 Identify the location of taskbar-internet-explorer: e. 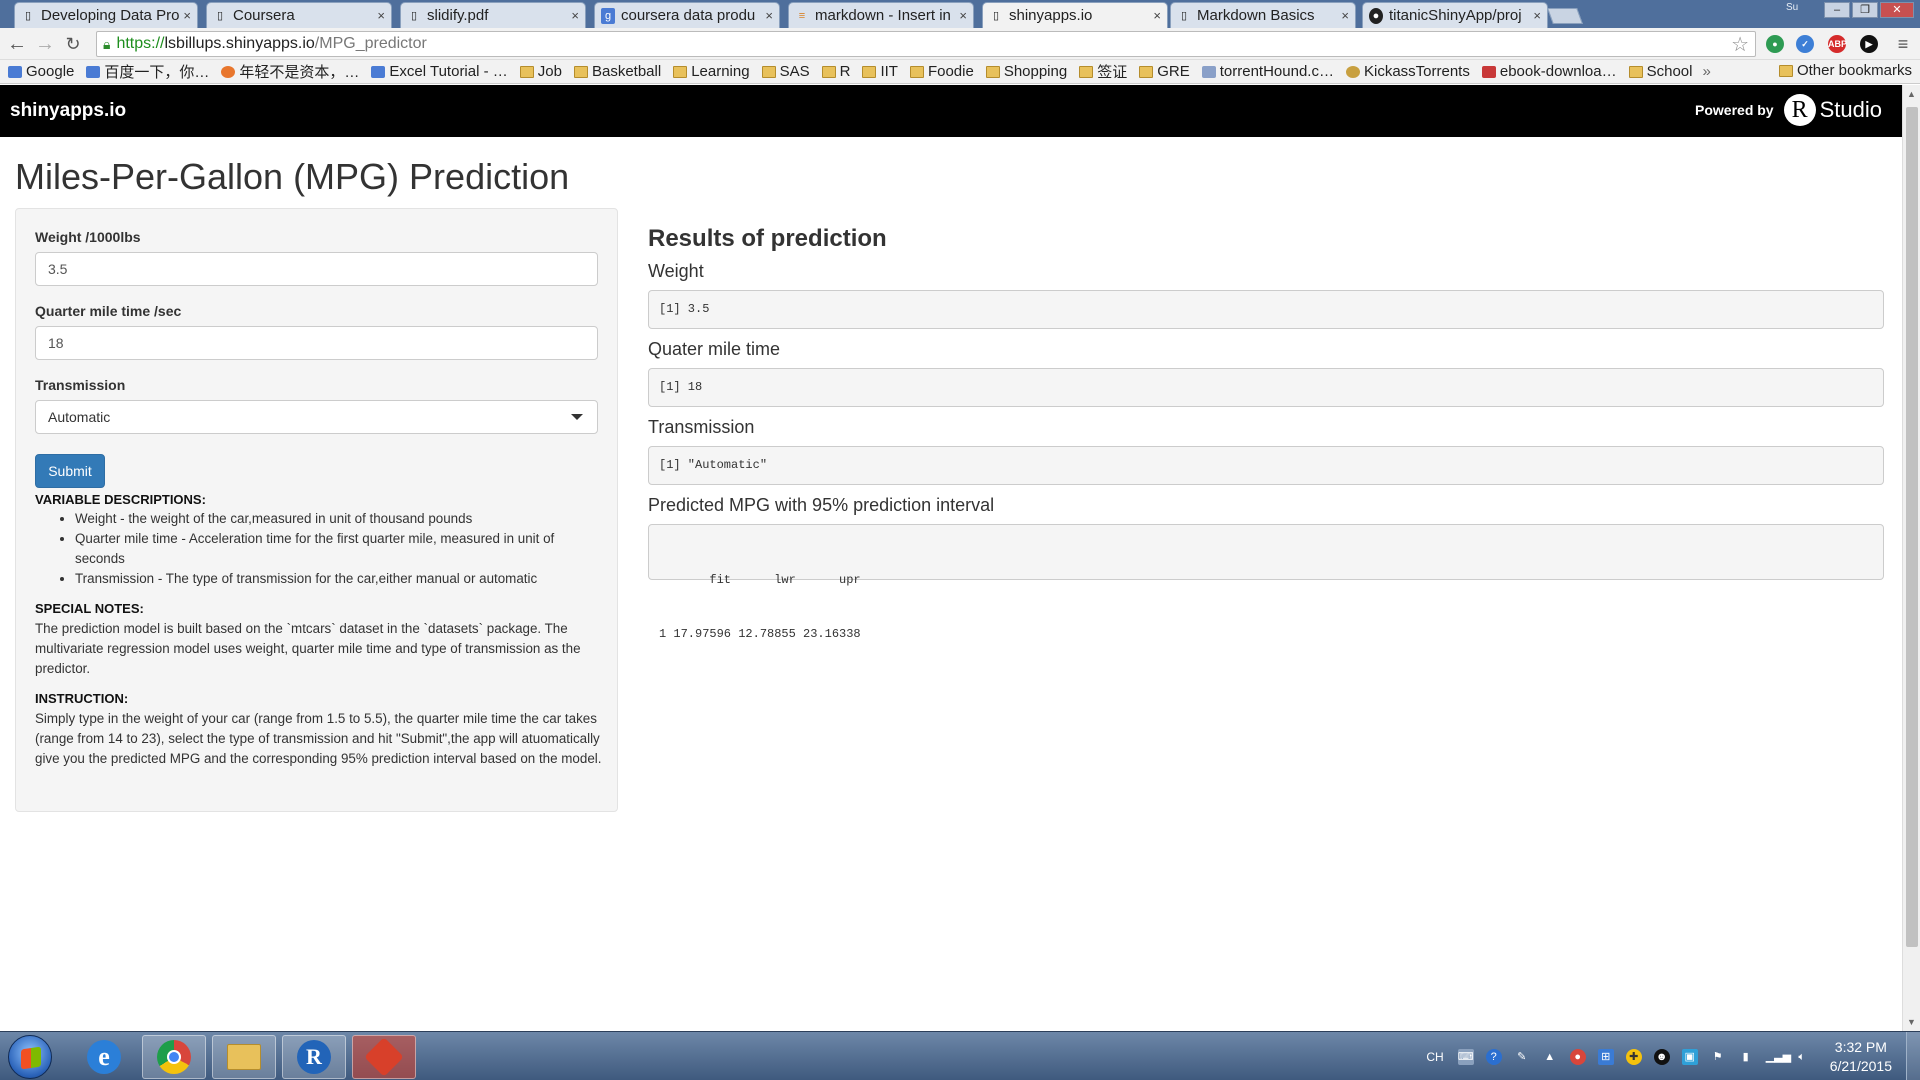
(104, 1057).